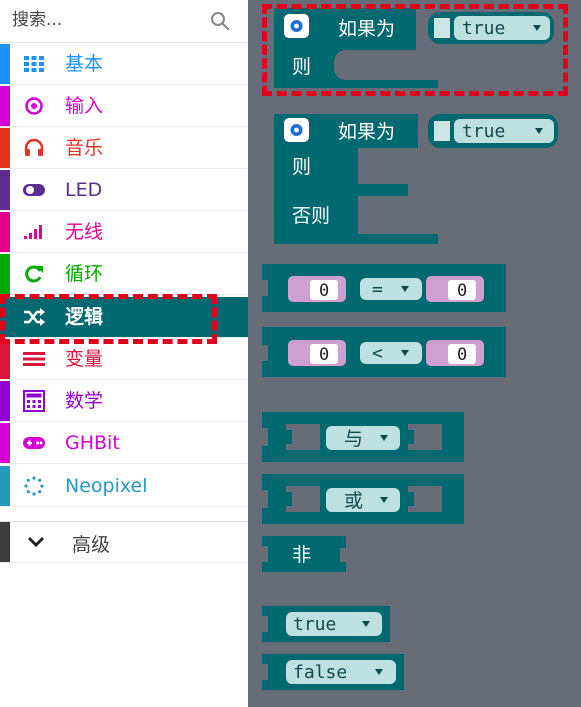  Describe the element at coordinates (107, 20) in the screenshot. I see `search-input` at that location.